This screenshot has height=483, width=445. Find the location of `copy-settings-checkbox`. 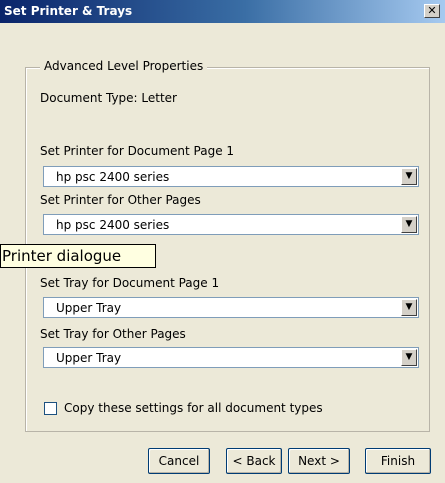

copy-settings-checkbox is located at coordinates (50, 408).